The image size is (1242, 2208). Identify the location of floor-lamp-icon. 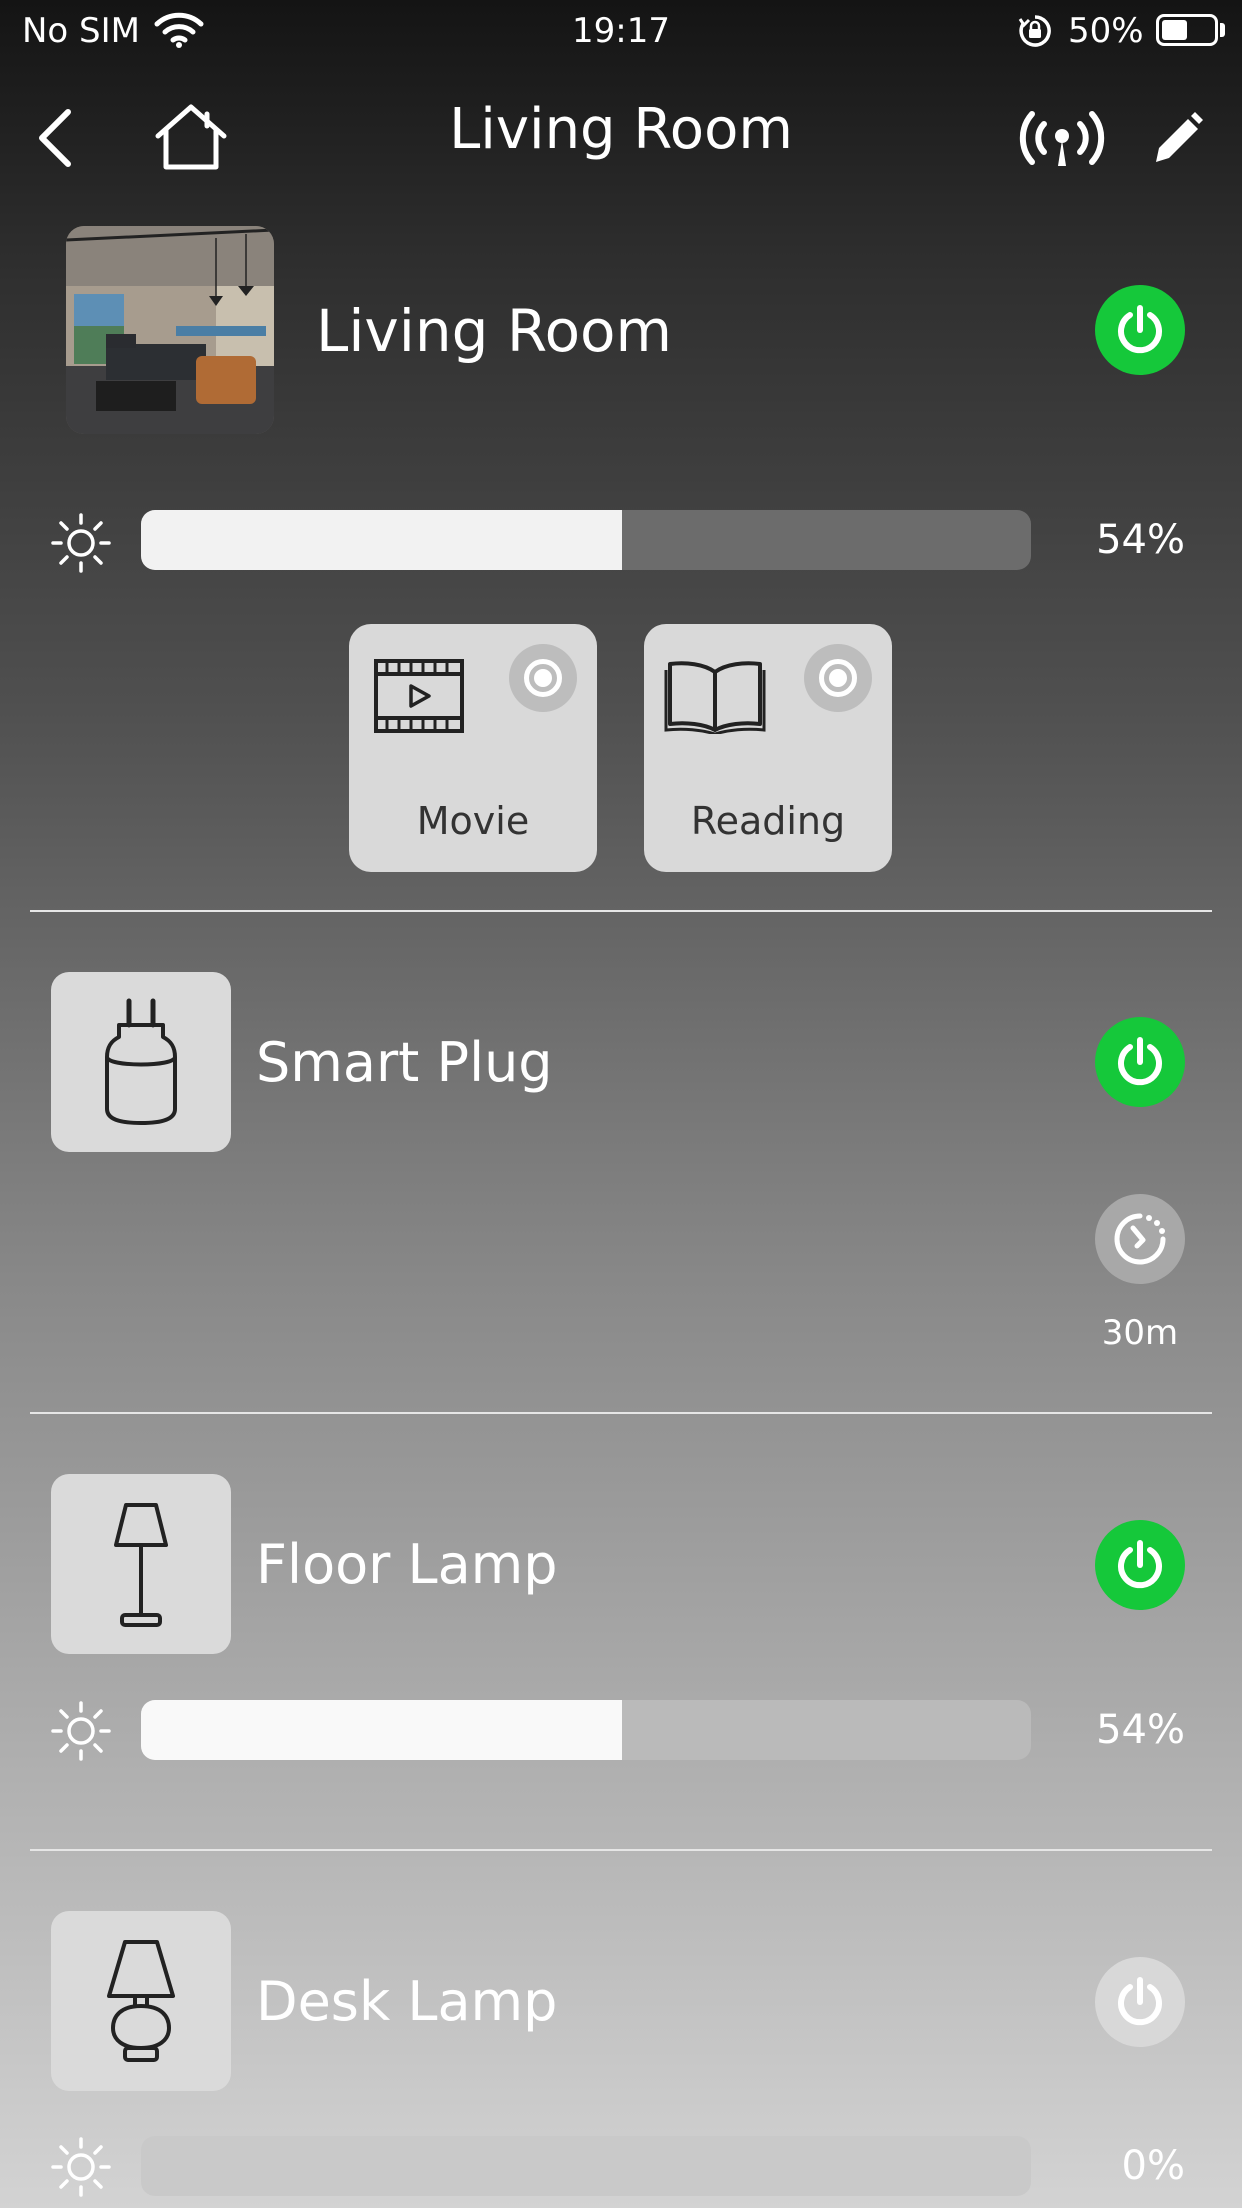
(141, 1565).